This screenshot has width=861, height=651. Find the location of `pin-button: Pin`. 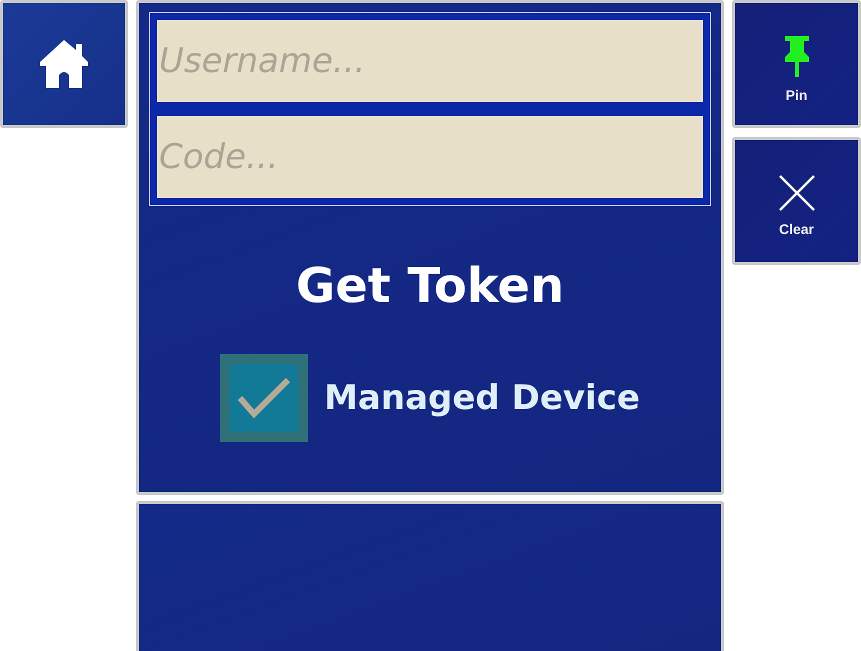

pin-button: Pin is located at coordinates (796, 64).